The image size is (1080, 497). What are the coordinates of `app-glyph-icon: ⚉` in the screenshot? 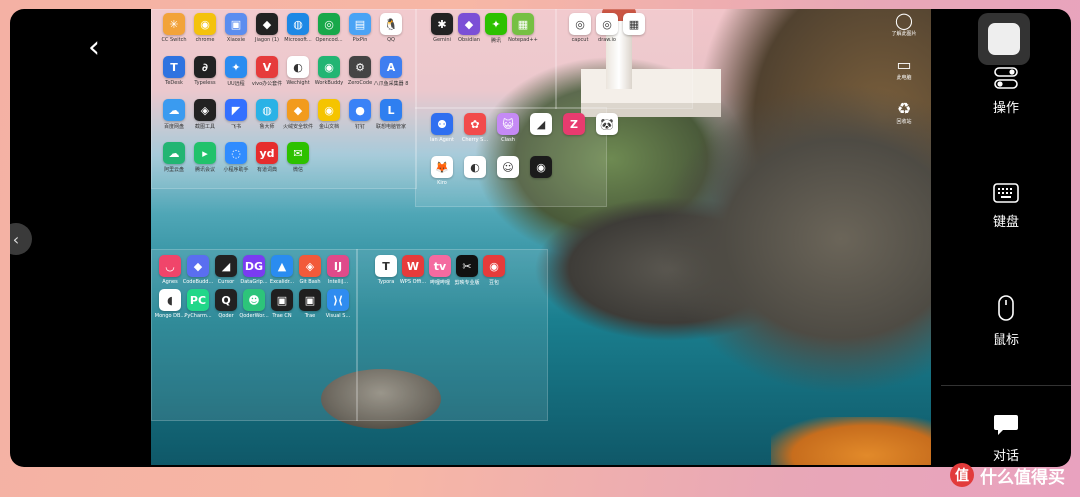 It's located at (442, 124).